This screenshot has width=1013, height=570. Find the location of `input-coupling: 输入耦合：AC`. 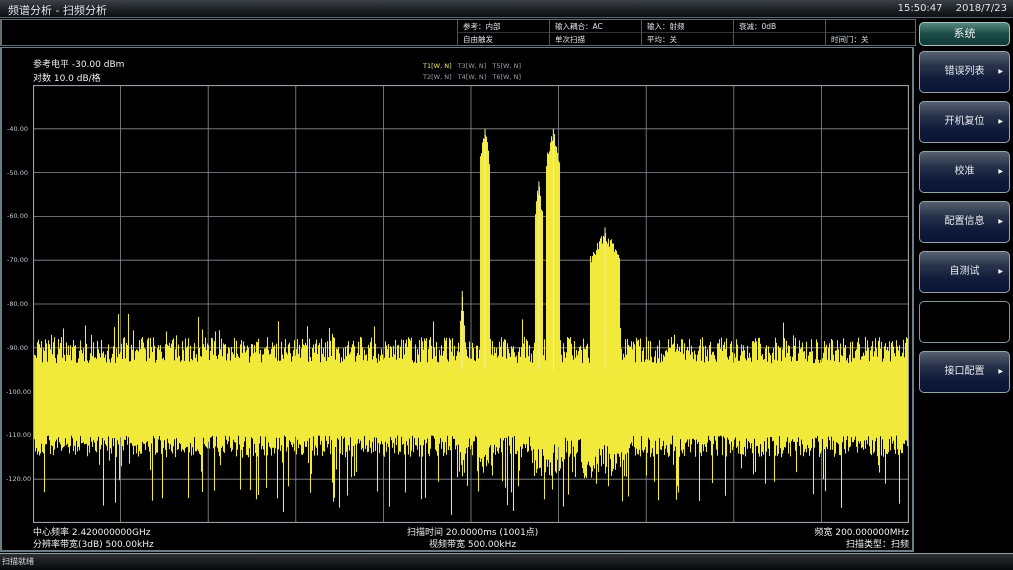

input-coupling: 输入耦合：AC is located at coordinates (595, 26).